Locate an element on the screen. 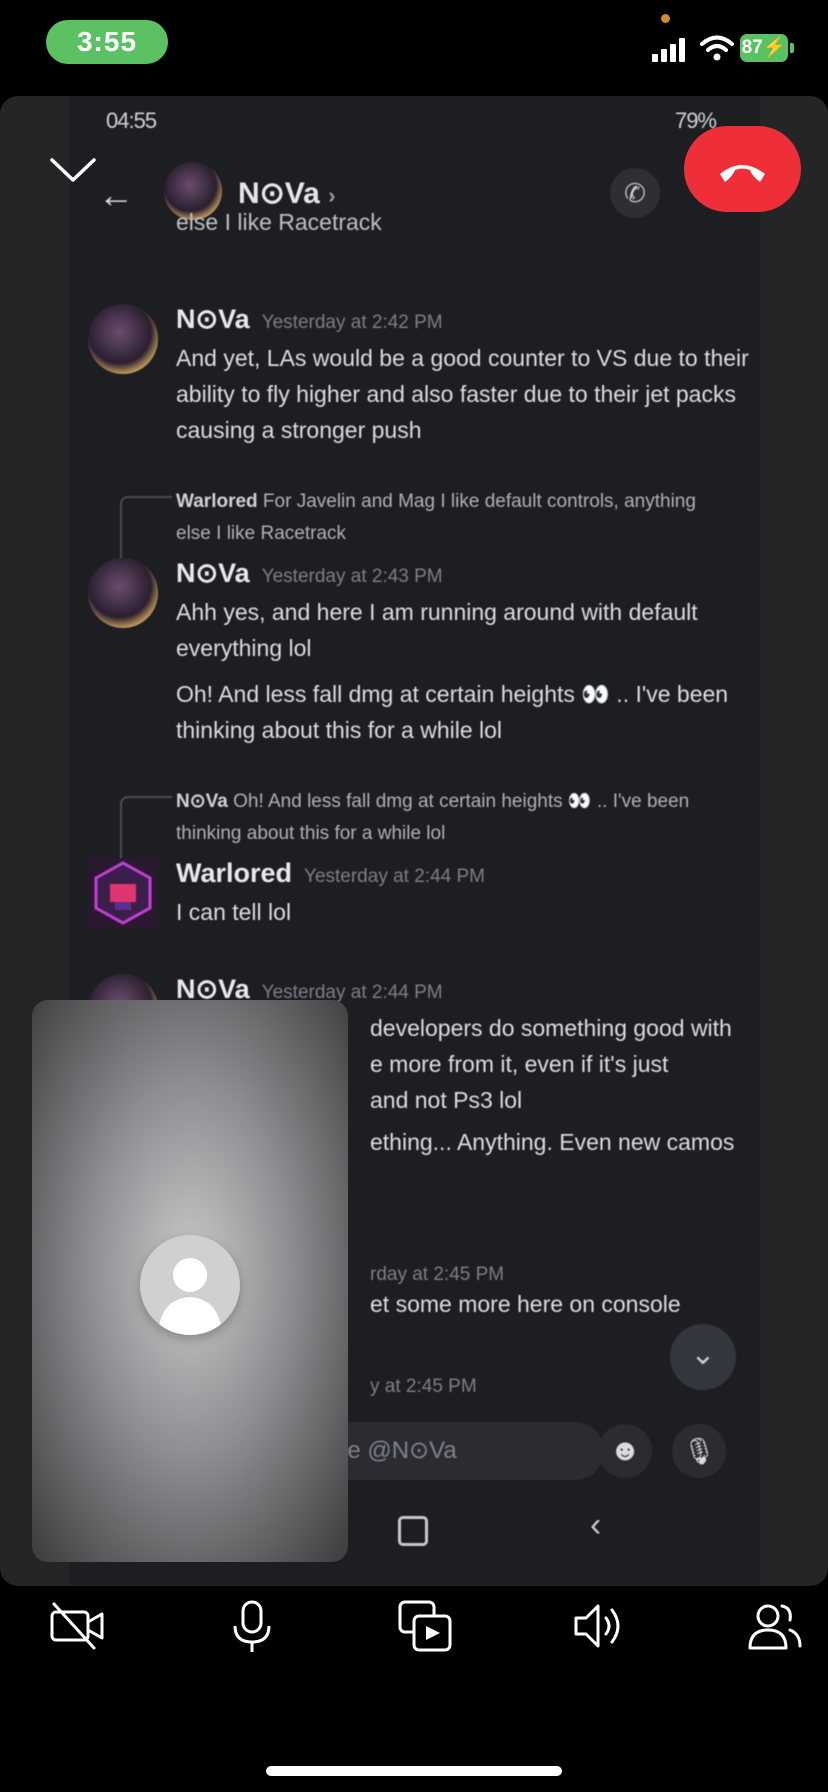 This screenshot has height=1792, width=828. message-author: Warlored Yesterday at 2:44 PM is located at coordinates (330, 873).